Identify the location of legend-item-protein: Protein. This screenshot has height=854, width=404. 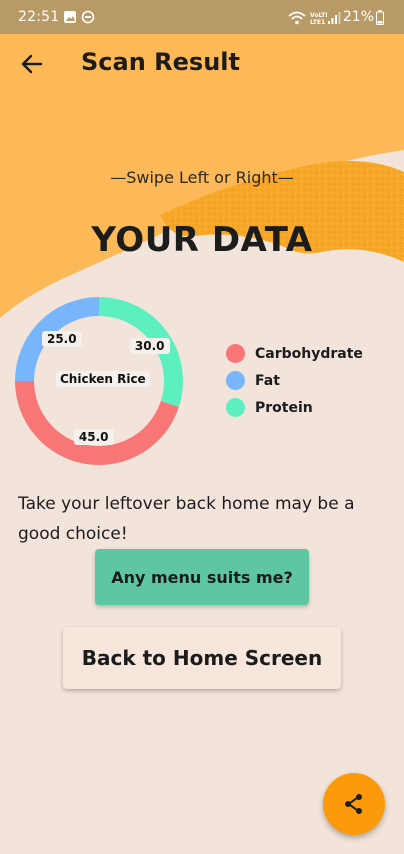
(294, 407).